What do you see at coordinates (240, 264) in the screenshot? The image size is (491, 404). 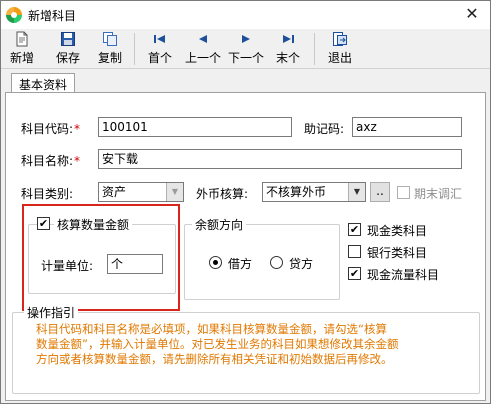 I see `debit-label: 借方` at bounding box center [240, 264].